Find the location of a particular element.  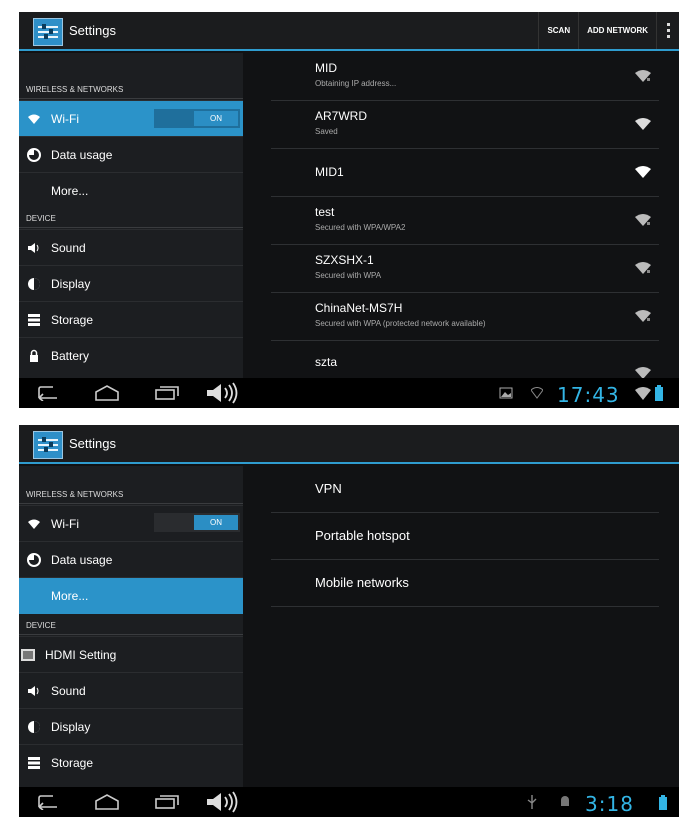

lock-icon is located at coordinates (34, 356).